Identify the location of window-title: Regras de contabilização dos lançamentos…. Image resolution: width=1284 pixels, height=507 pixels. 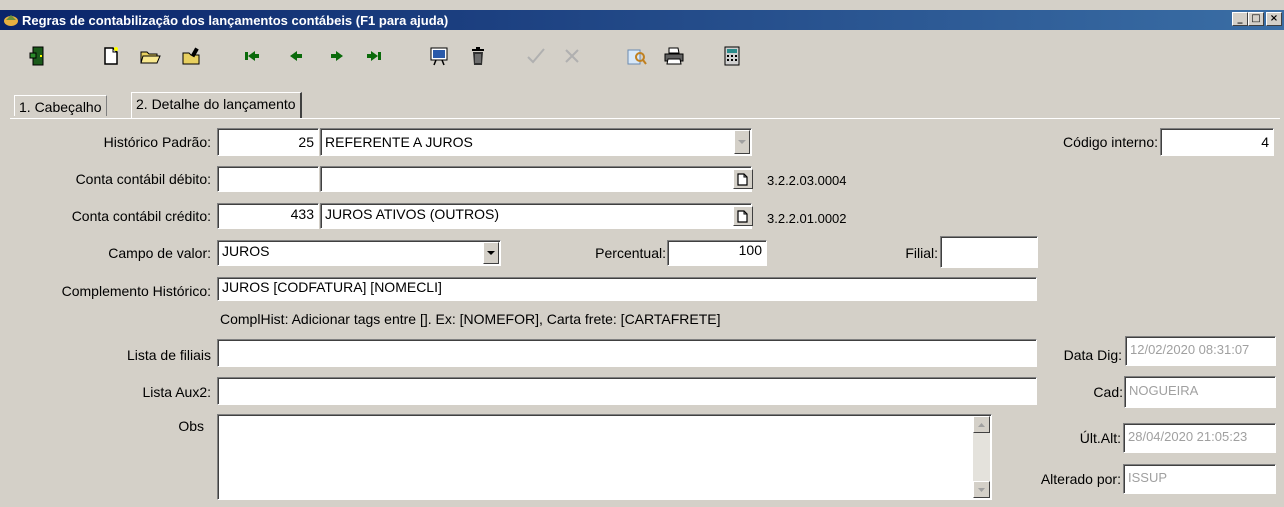
(235, 20).